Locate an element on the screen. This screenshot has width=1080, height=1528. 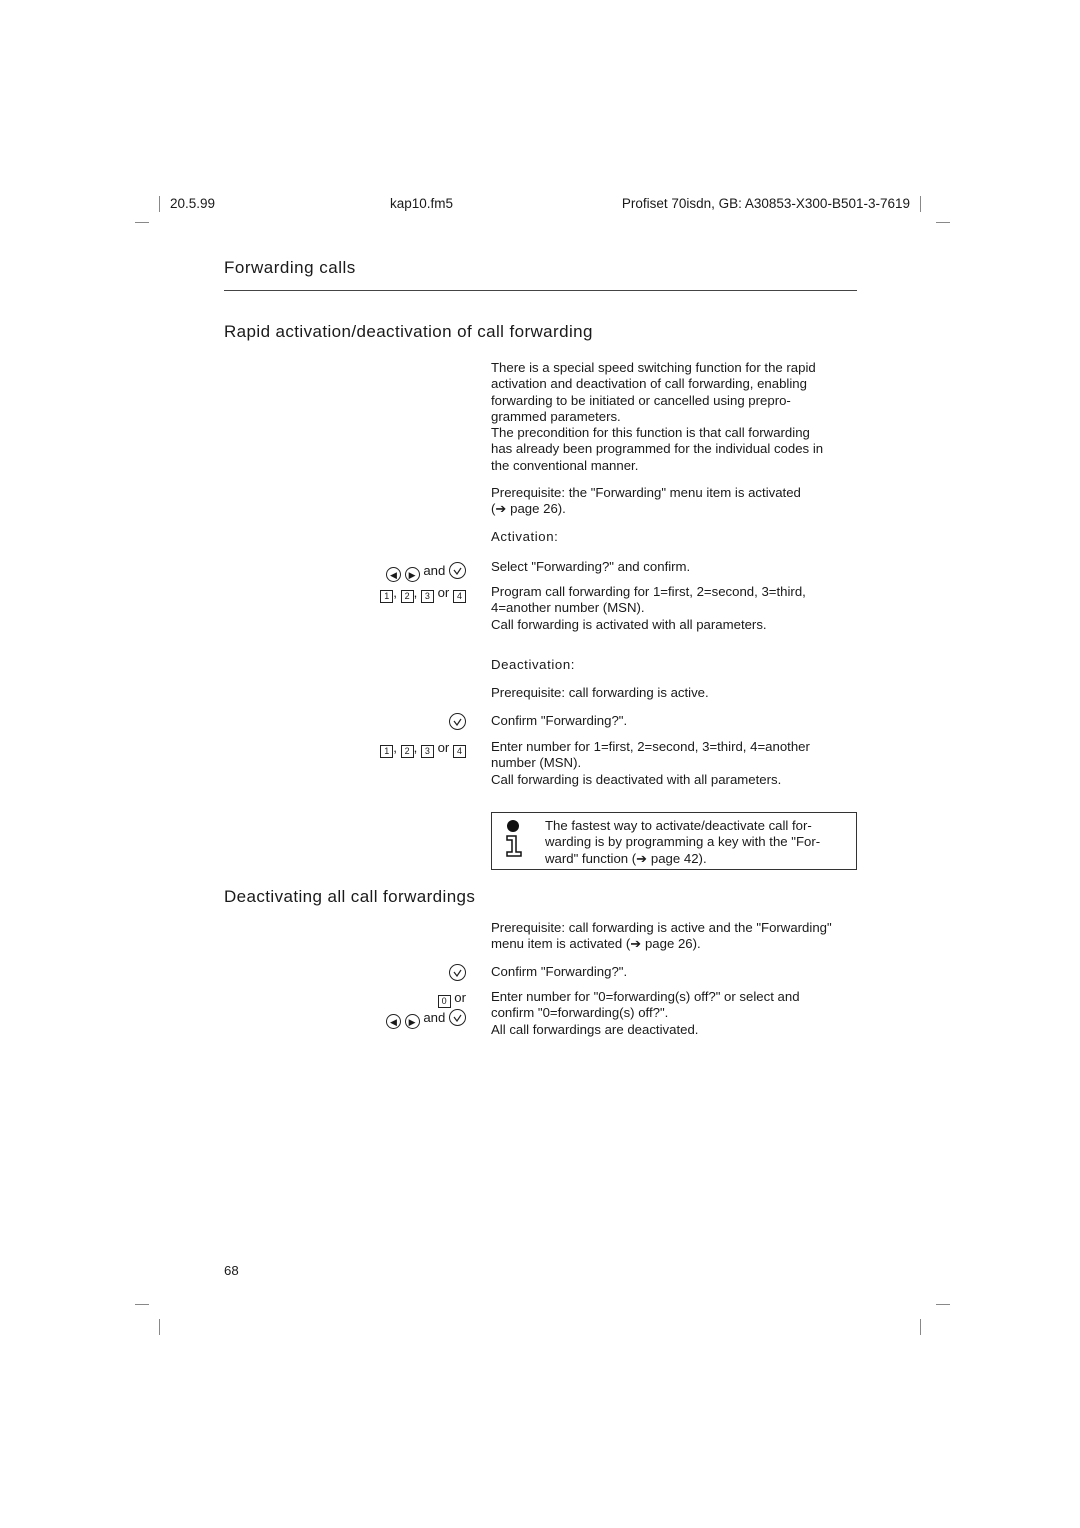
info-icon is located at coordinates (514, 841).